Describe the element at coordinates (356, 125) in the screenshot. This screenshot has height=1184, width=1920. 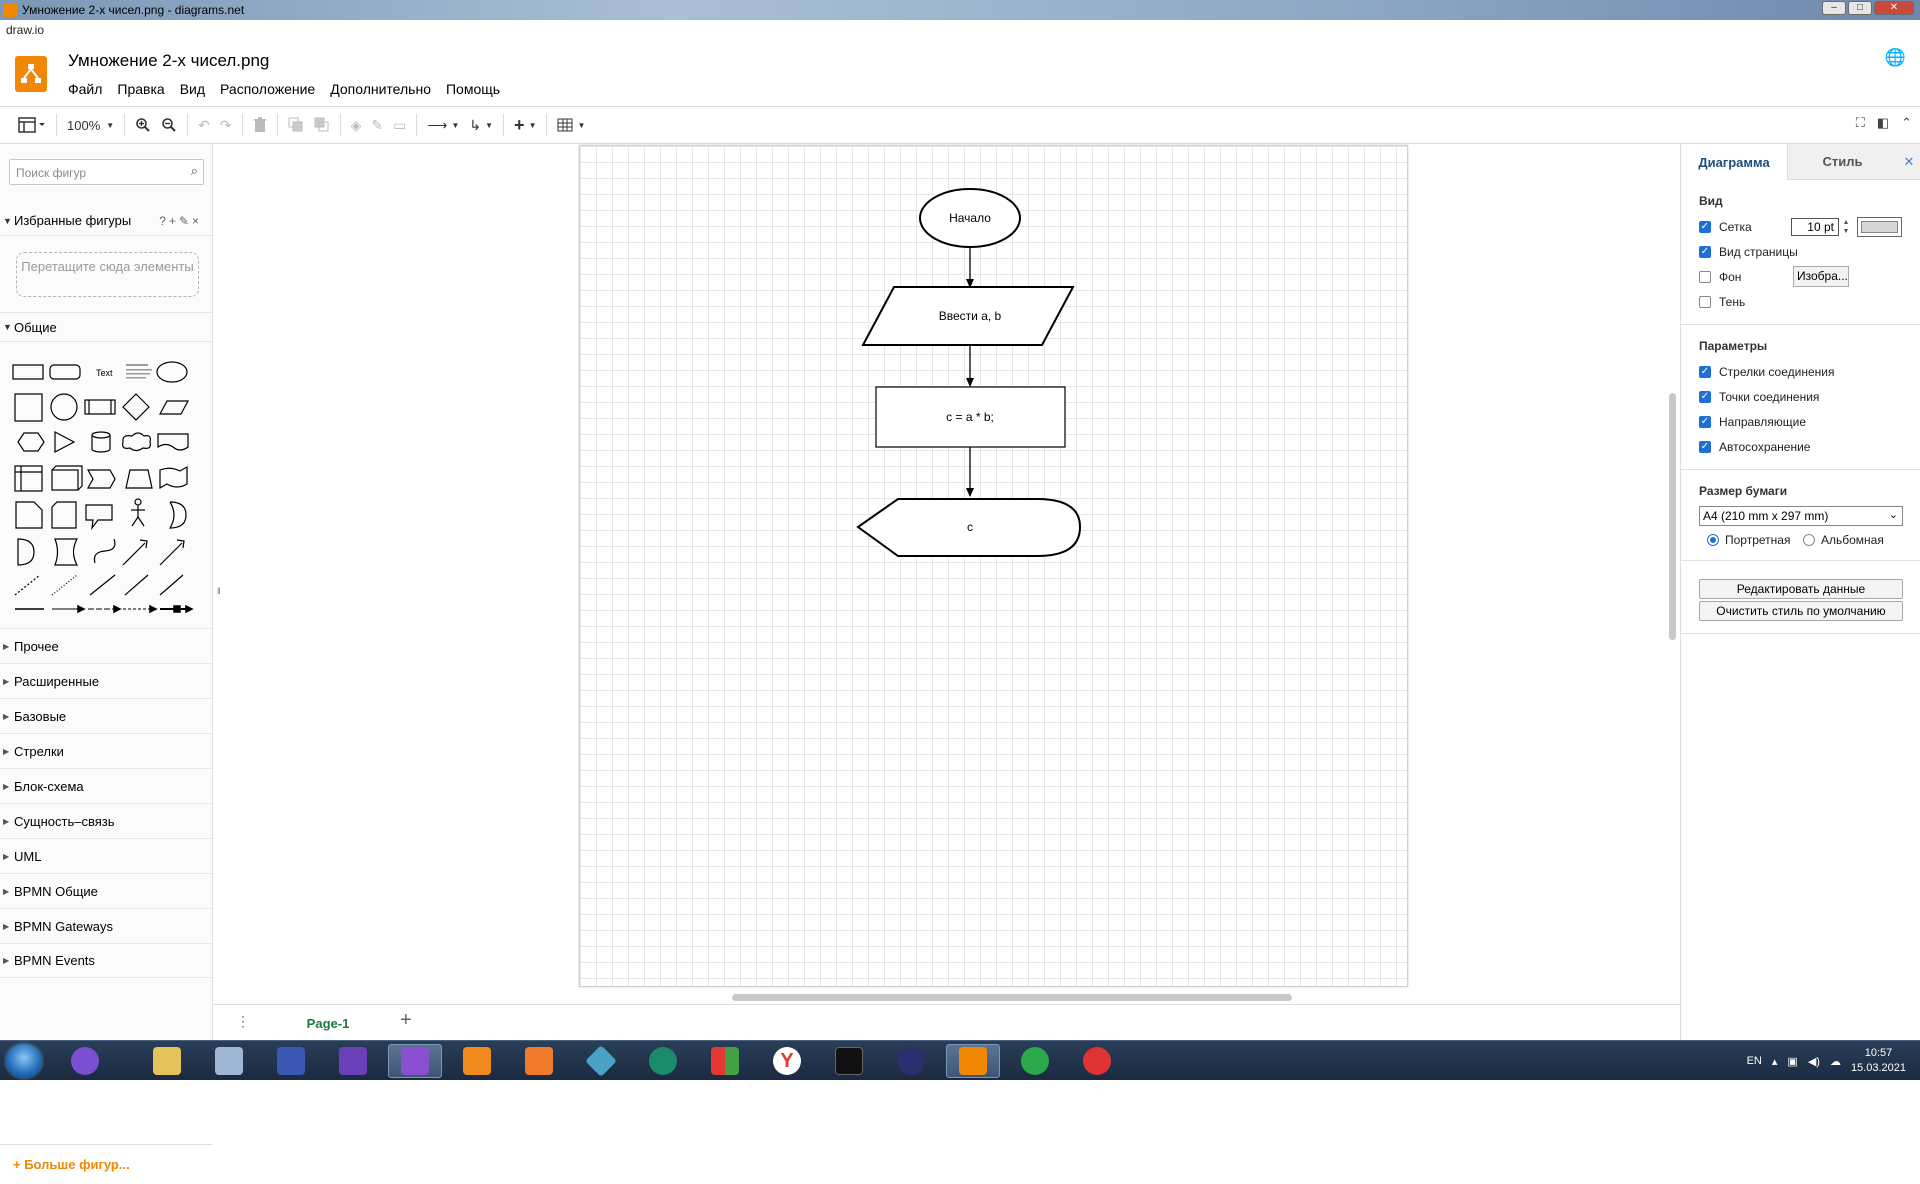
I see `fill-color-button: ◈` at that location.